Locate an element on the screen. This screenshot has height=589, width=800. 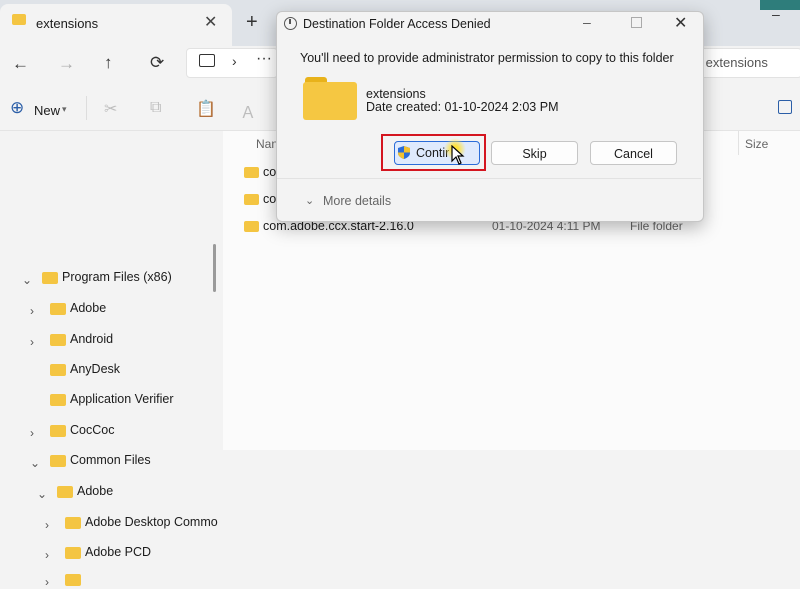
back-arrow-icon: ← is located at coordinates (20, 64).